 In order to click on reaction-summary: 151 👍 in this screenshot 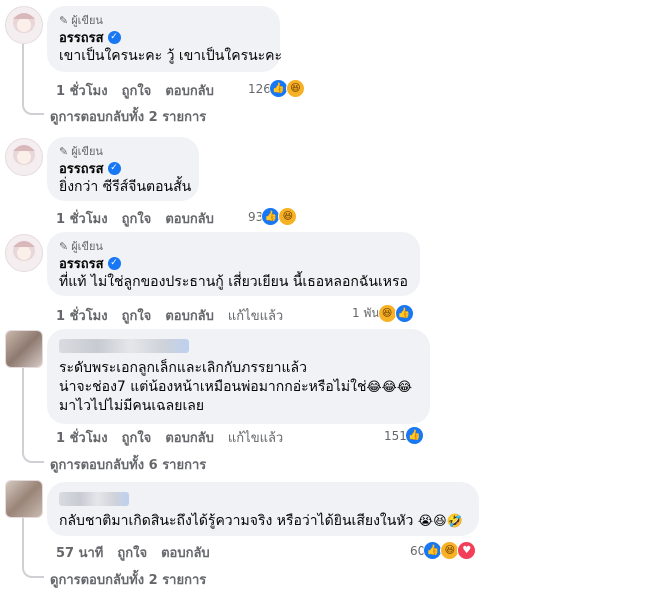, I will do `click(404, 435)`.